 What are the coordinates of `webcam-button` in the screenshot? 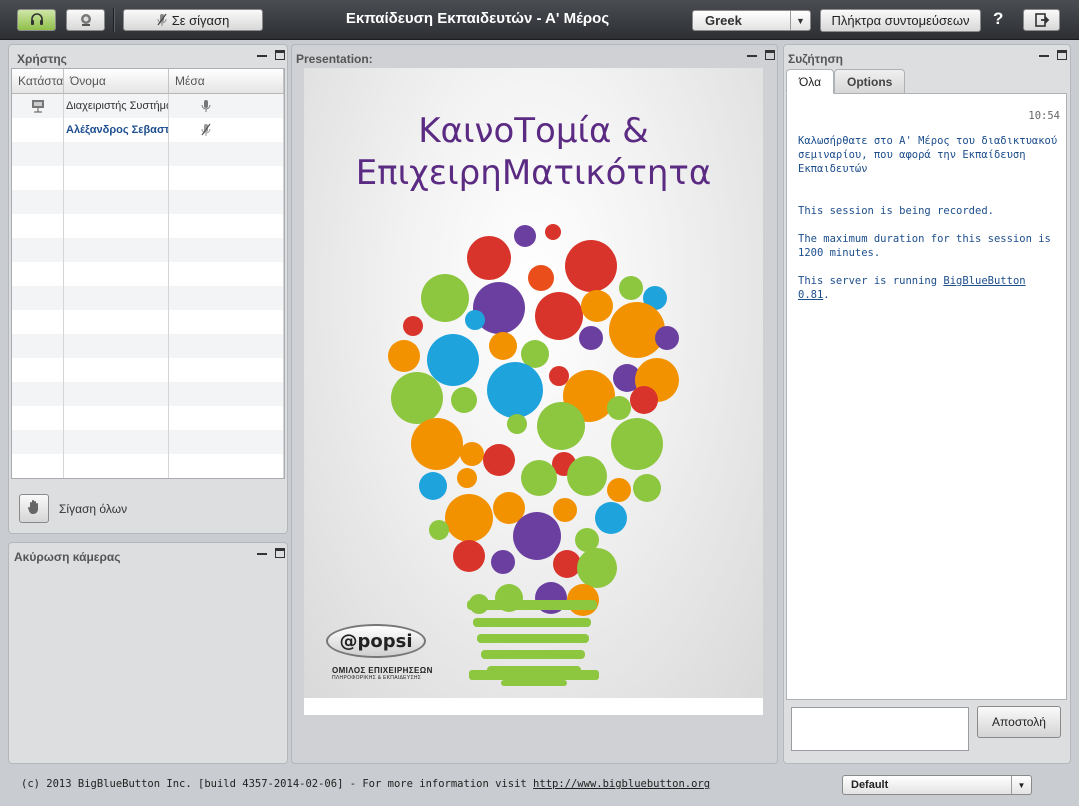 It's located at (85, 20).